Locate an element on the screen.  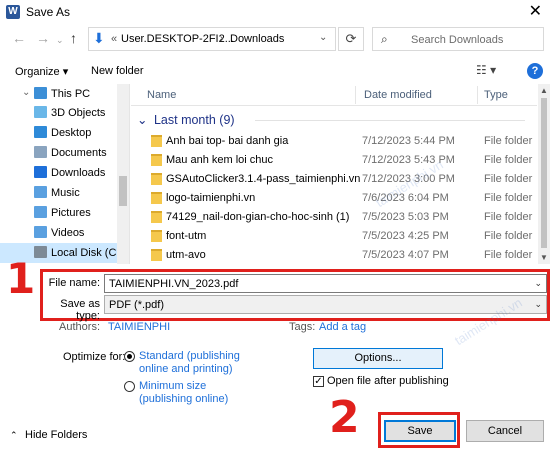
table-row: utm-avo 7/5/2023 4:07 PM File folder is located at coordinates (334, 255).